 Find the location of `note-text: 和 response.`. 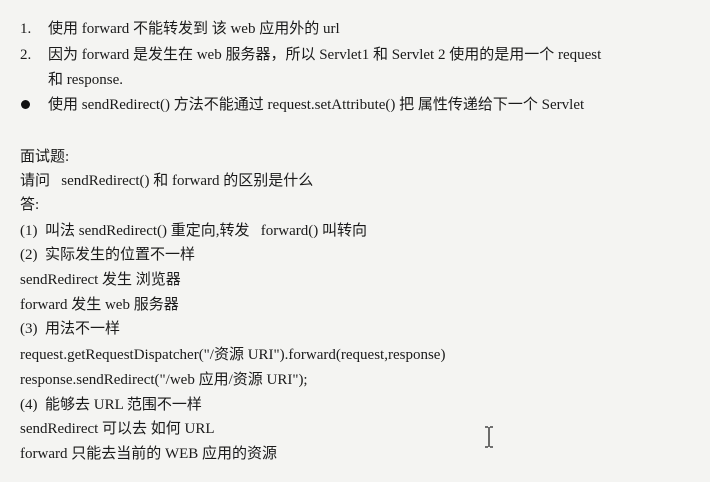

note-text: 和 response. is located at coordinates (85, 80).